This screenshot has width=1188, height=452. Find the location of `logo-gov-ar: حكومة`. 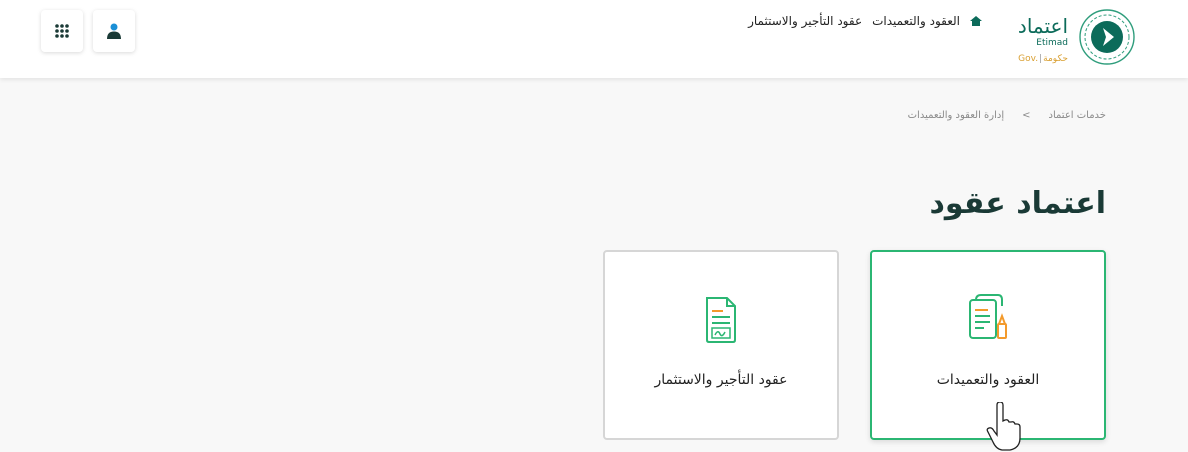

logo-gov-ar: حكومة is located at coordinates (1055, 59).